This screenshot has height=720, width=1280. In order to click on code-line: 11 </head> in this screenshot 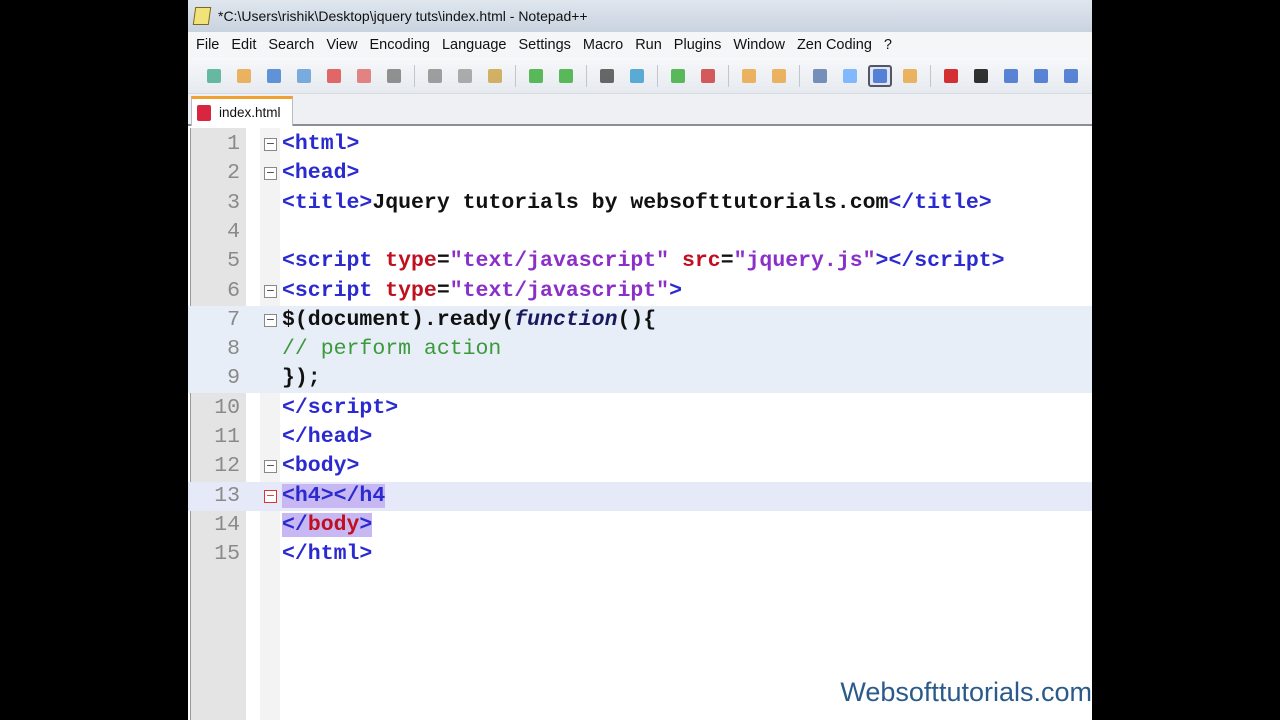, I will do `click(640, 437)`.